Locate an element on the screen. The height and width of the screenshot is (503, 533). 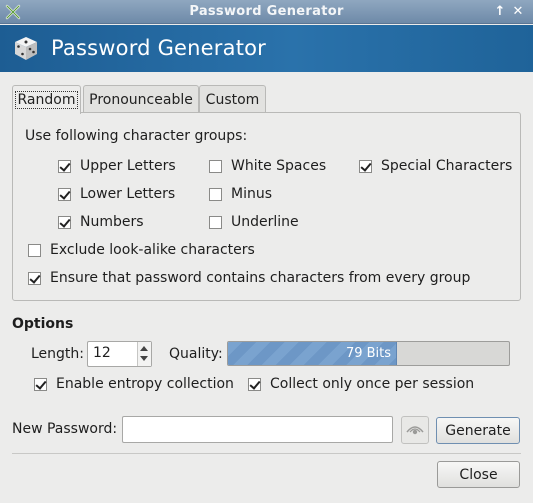
quality-progress-bar: 79 Bits is located at coordinates (368, 353).